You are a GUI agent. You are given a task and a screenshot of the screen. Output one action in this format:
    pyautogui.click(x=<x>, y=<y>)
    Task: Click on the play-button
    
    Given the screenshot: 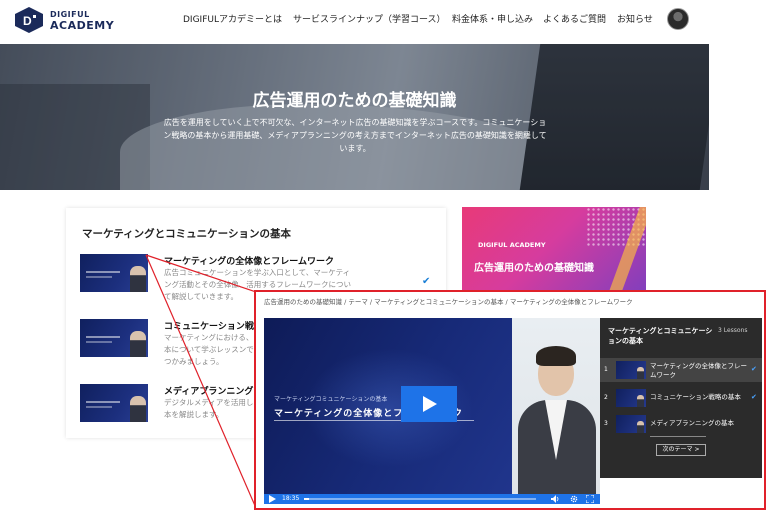 What is the action you would take?
    pyautogui.click(x=429, y=404)
    